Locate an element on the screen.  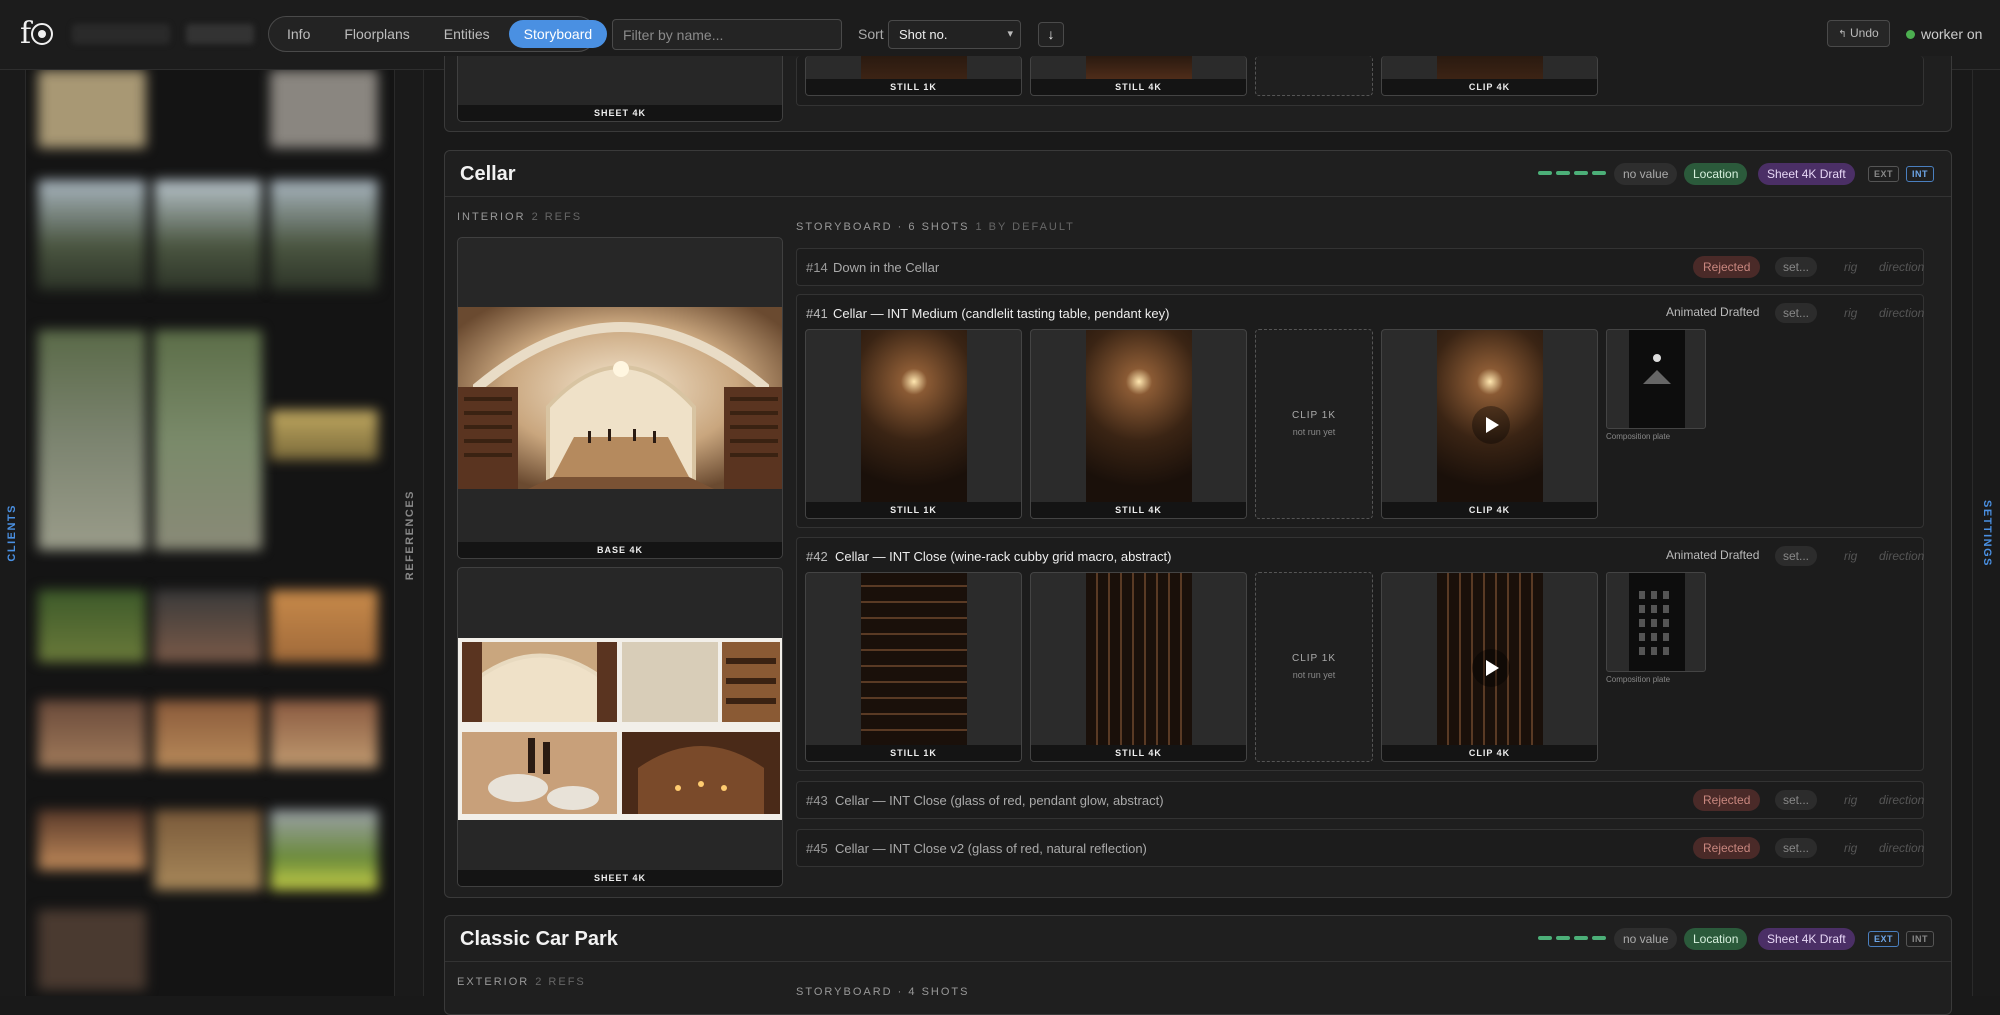
reference-card-sheet: SHEET 4K is located at coordinates (620, 727).